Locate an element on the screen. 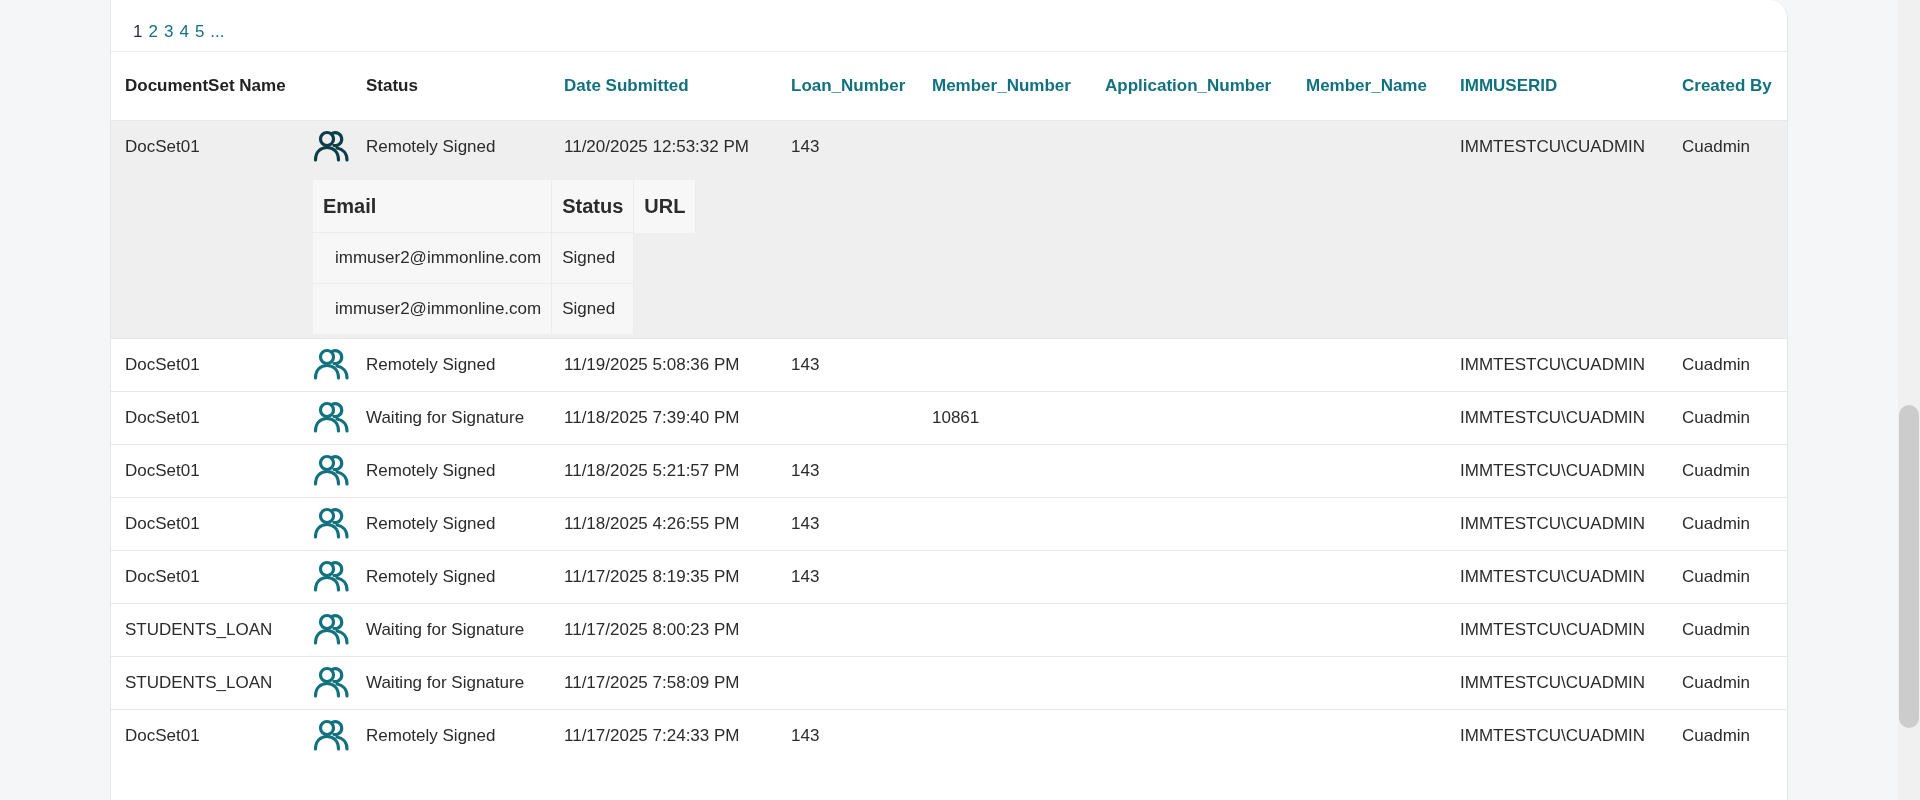  scrollbar-thumb is located at coordinates (1909, 566).